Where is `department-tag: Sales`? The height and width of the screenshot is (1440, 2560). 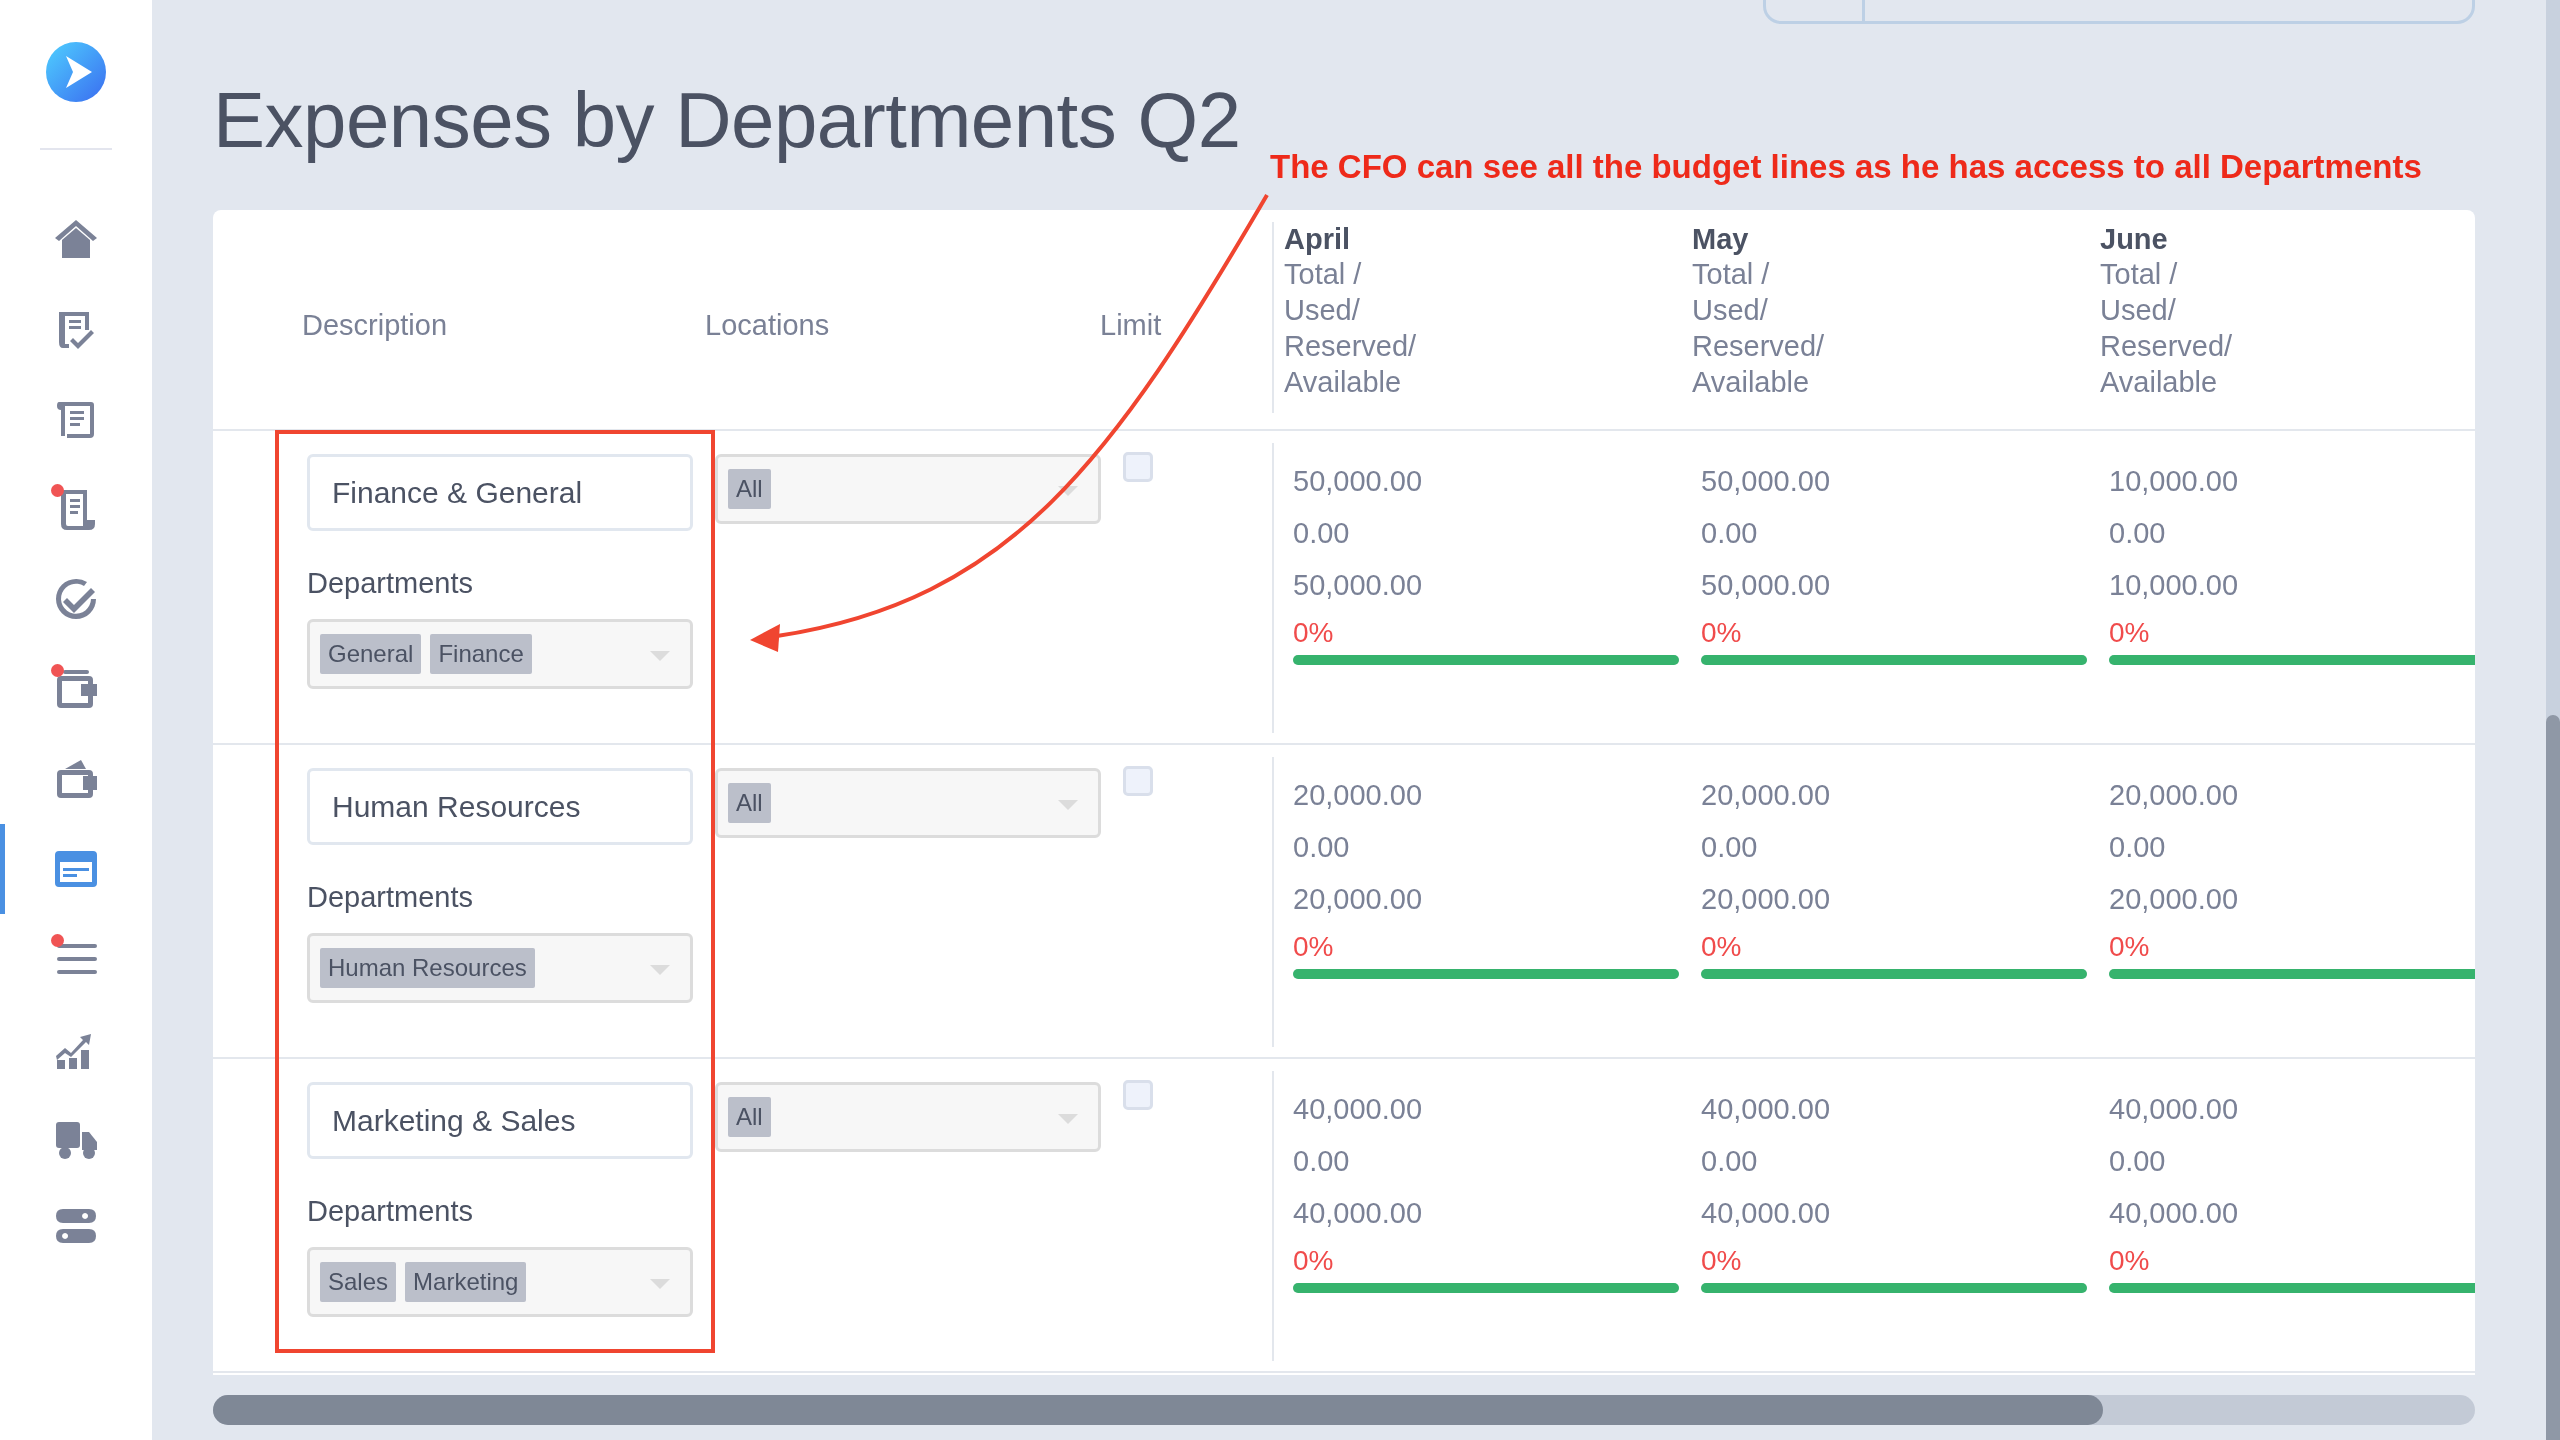
department-tag: Sales is located at coordinates (358, 1282).